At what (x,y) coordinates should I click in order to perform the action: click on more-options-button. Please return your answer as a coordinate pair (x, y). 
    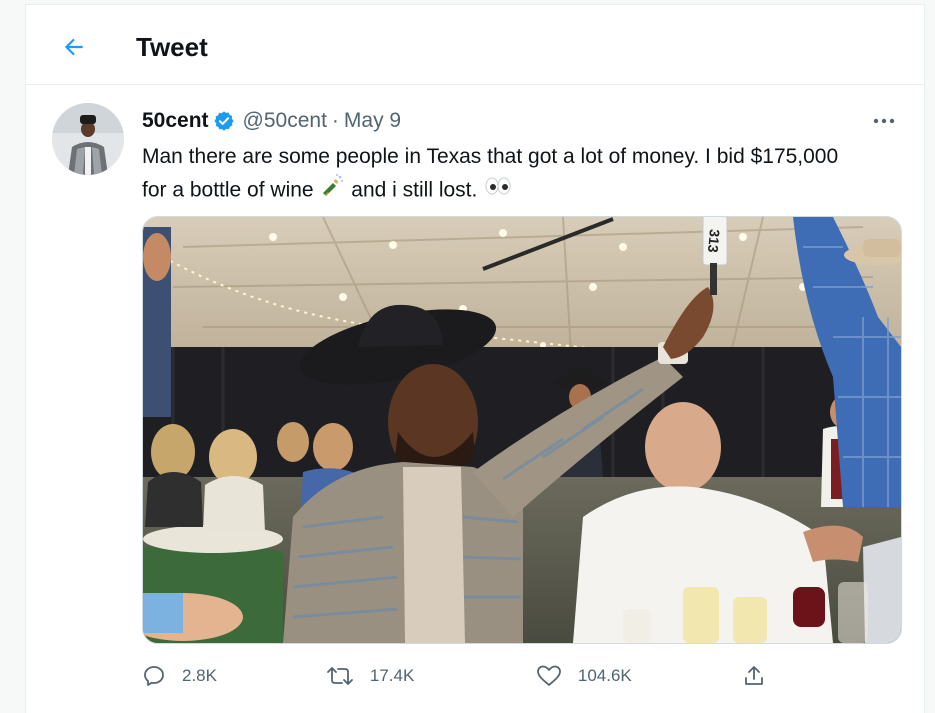
    Looking at the image, I should click on (884, 121).